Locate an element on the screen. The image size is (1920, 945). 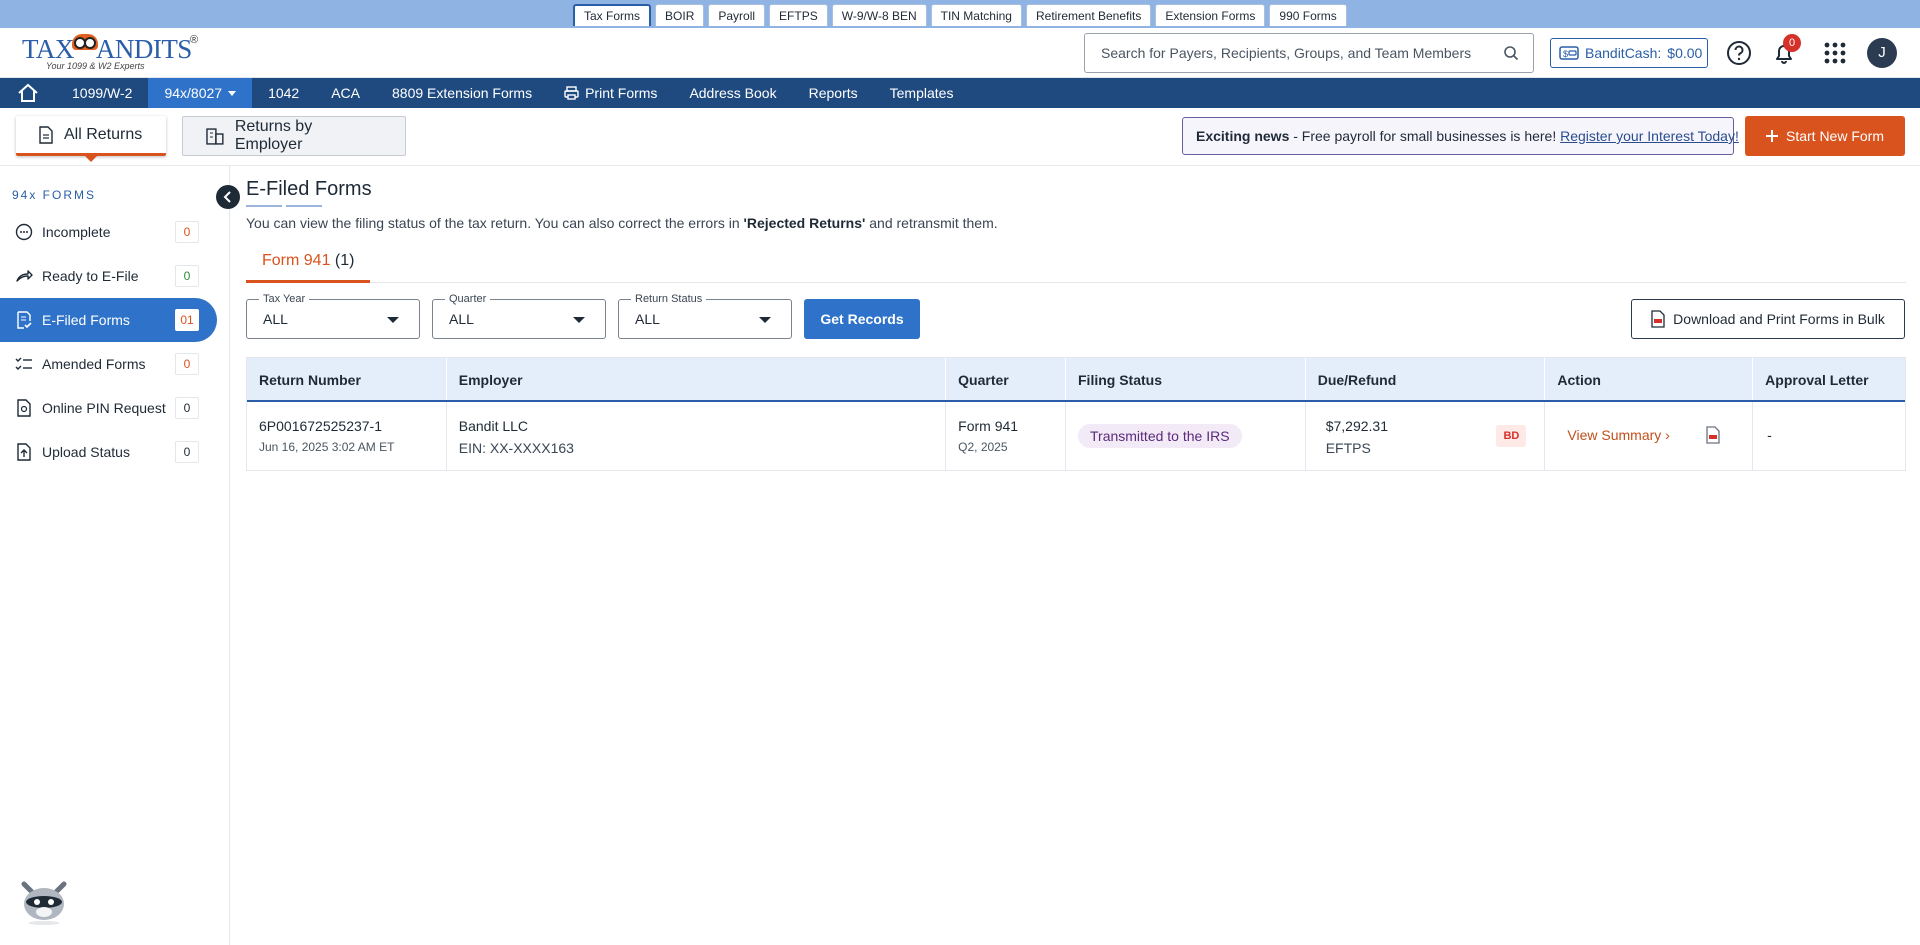
tab-returns-by-employer: Returns by Employer is located at coordinates (294, 136).